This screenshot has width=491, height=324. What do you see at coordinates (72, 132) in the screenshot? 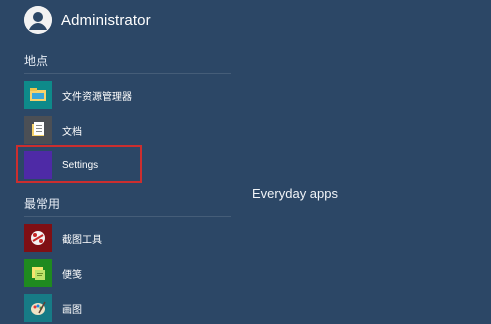
I see `app-label: 文档` at bounding box center [72, 132].